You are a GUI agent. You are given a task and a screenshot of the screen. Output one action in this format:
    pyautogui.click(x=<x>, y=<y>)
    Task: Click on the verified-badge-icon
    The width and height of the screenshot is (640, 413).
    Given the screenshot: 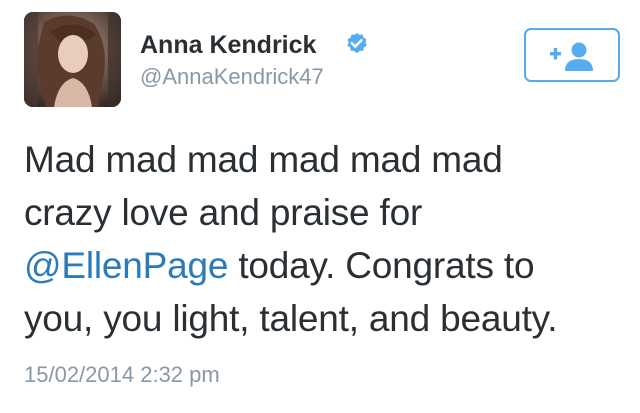 What is the action you would take?
    pyautogui.click(x=357, y=43)
    